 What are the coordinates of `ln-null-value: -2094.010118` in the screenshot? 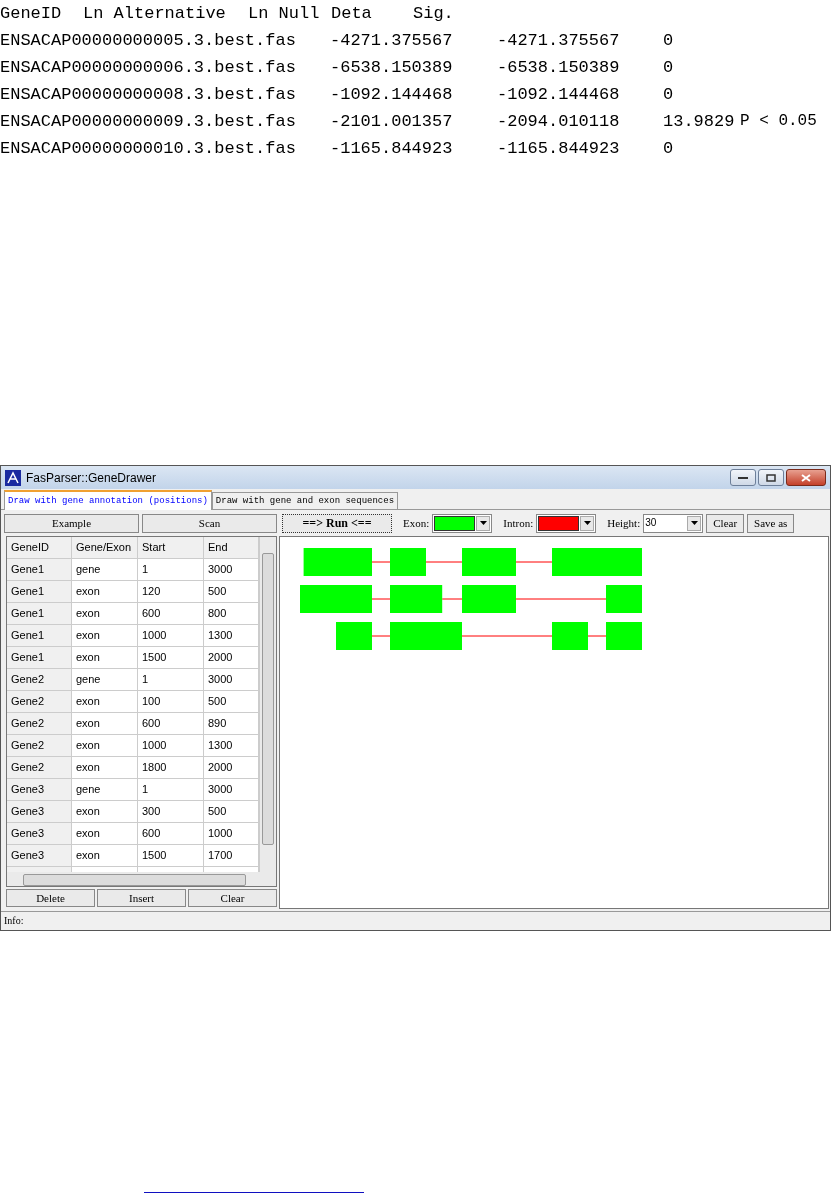 It's located at (558, 122).